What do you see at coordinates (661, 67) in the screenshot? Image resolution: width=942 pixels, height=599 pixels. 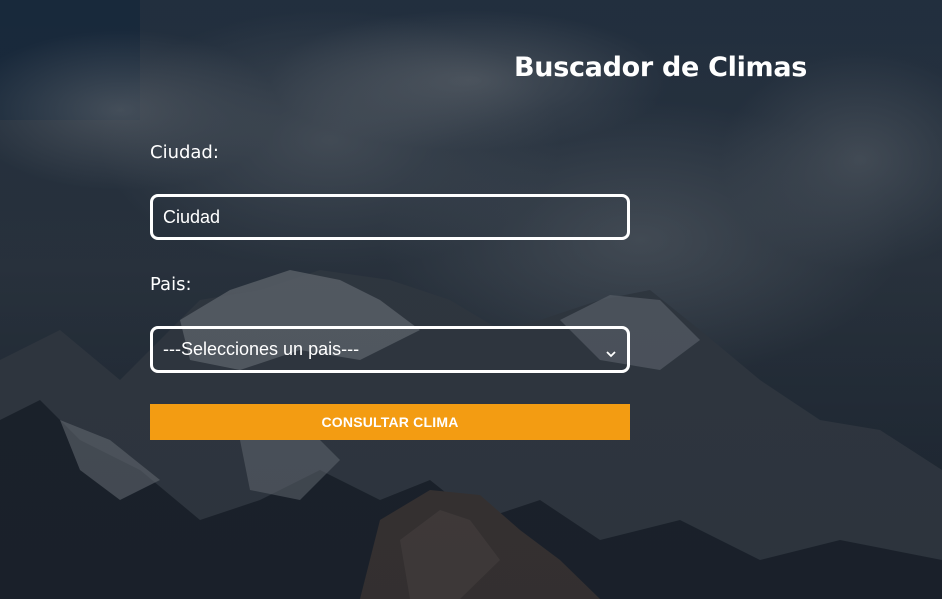 I see `page-title: Buscador de Climas` at bounding box center [661, 67].